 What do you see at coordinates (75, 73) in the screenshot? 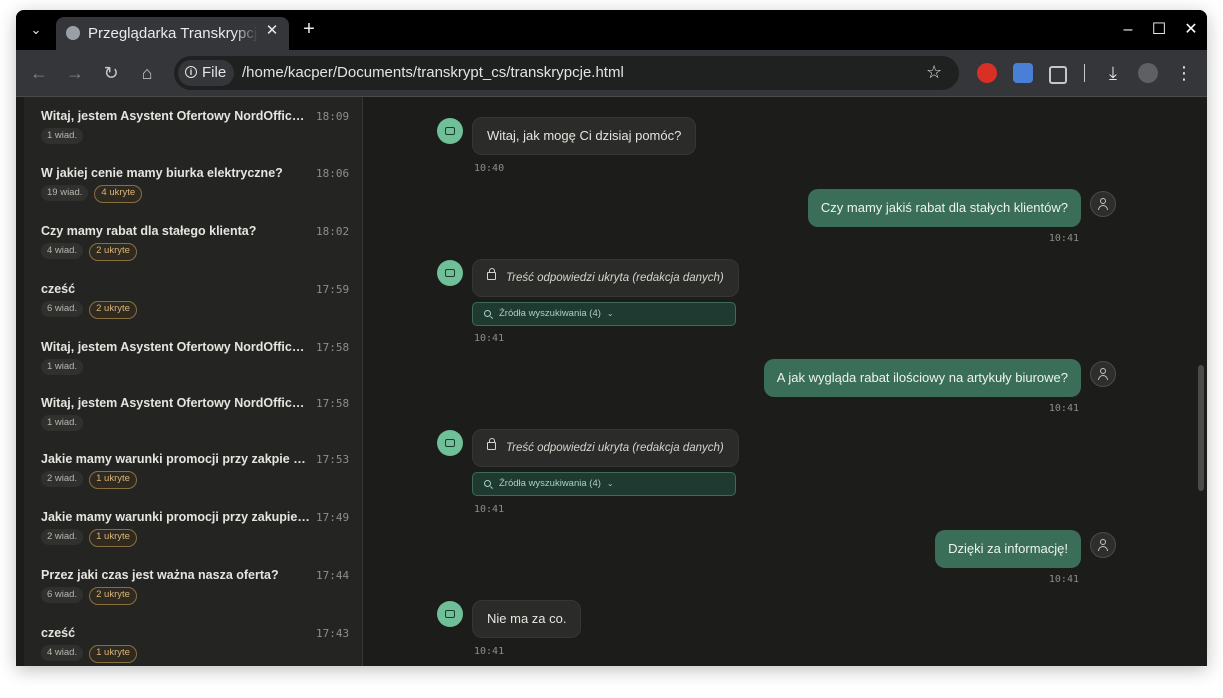
I see `forward-arrow-icon: →` at bounding box center [75, 73].